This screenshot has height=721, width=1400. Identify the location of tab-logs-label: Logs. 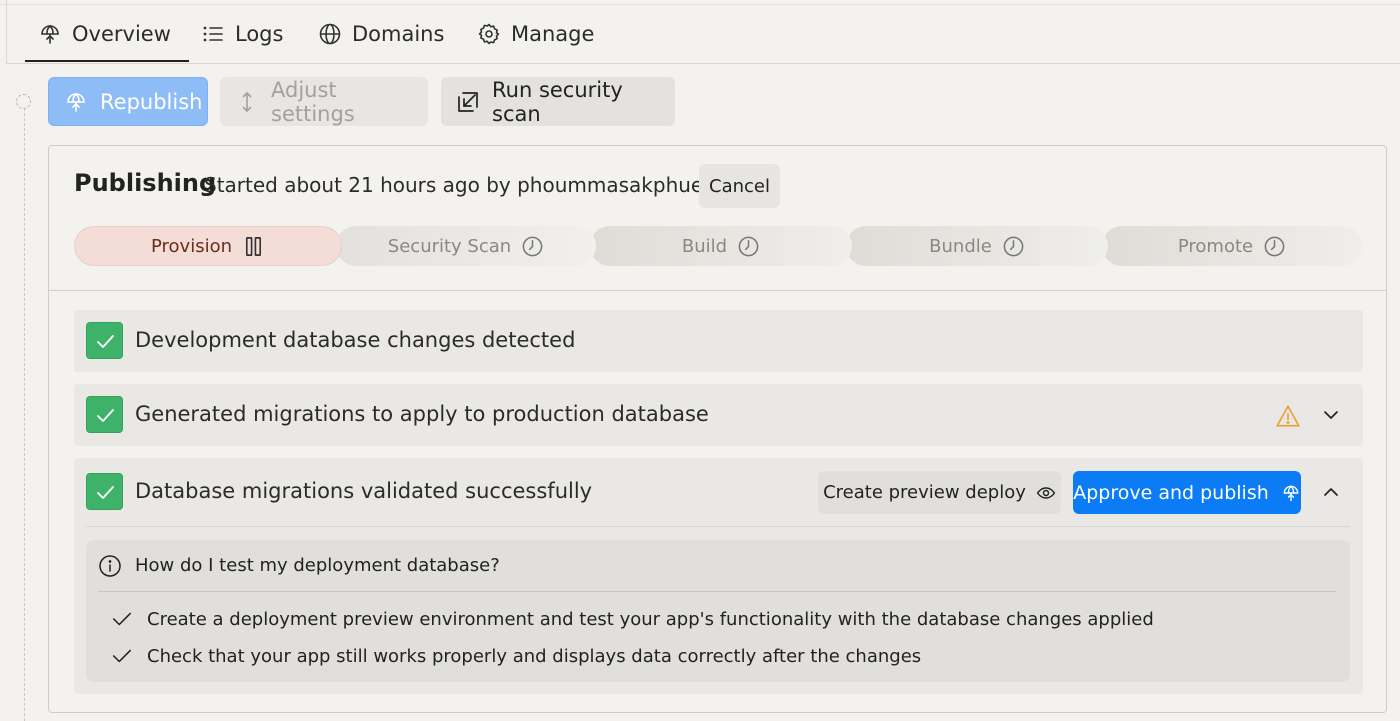
(259, 34).